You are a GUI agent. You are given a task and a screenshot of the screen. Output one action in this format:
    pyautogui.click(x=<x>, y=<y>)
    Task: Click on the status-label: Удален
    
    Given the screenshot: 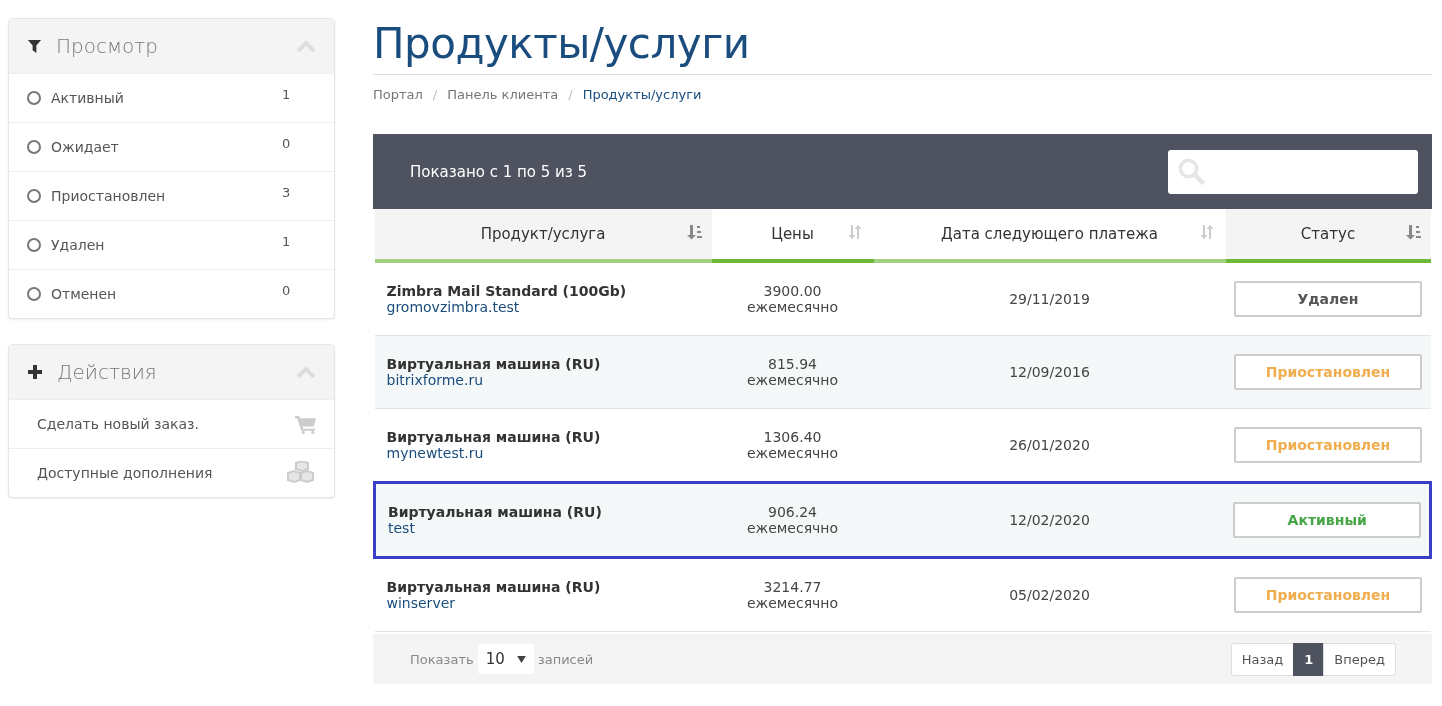 What is the action you would take?
    pyautogui.click(x=1328, y=299)
    